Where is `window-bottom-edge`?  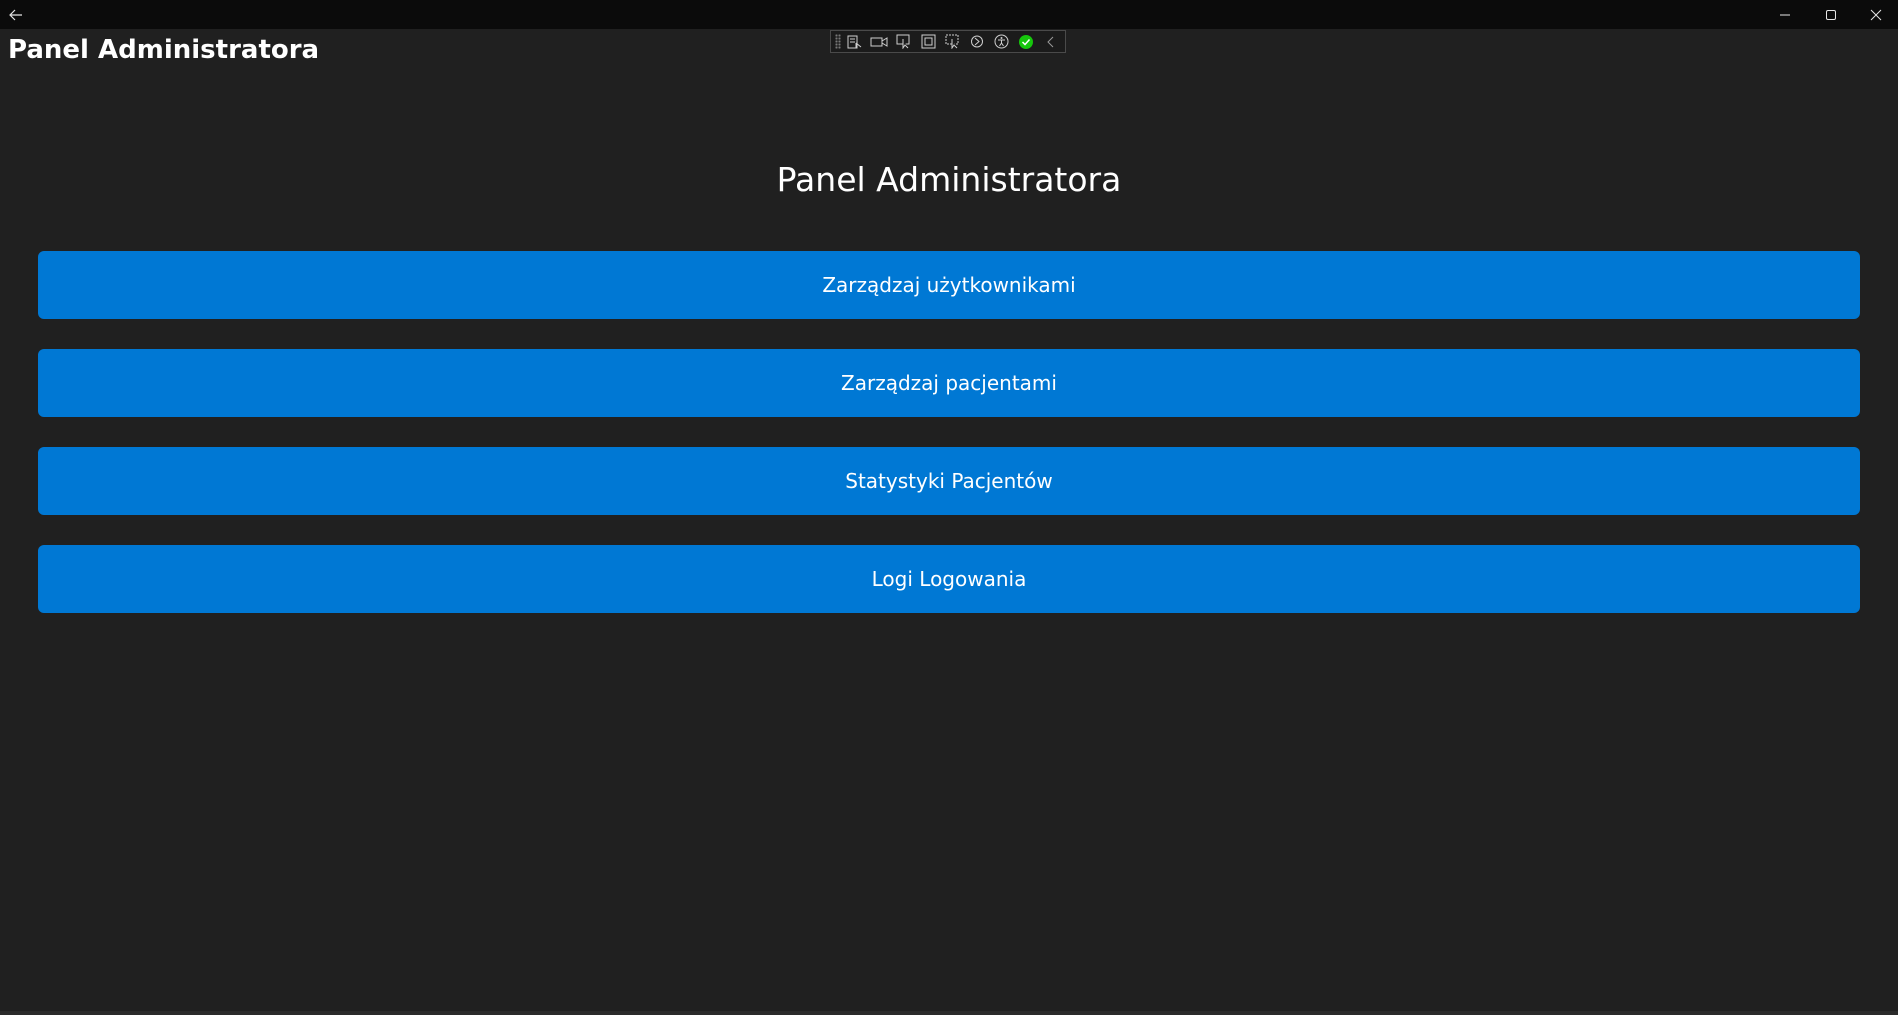 window-bottom-edge is located at coordinates (949, 1013).